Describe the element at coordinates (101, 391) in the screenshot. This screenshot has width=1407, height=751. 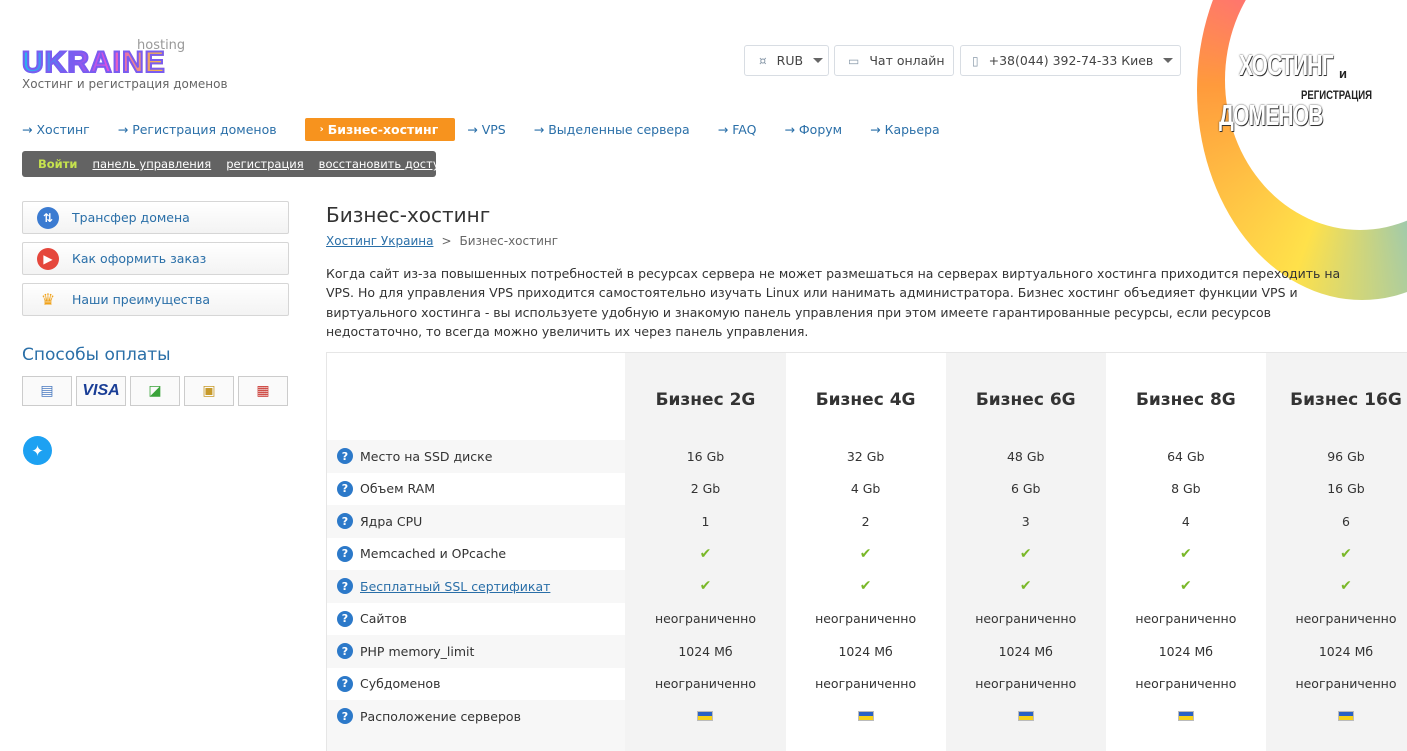
I see `visa-icon: VISA` at that location.